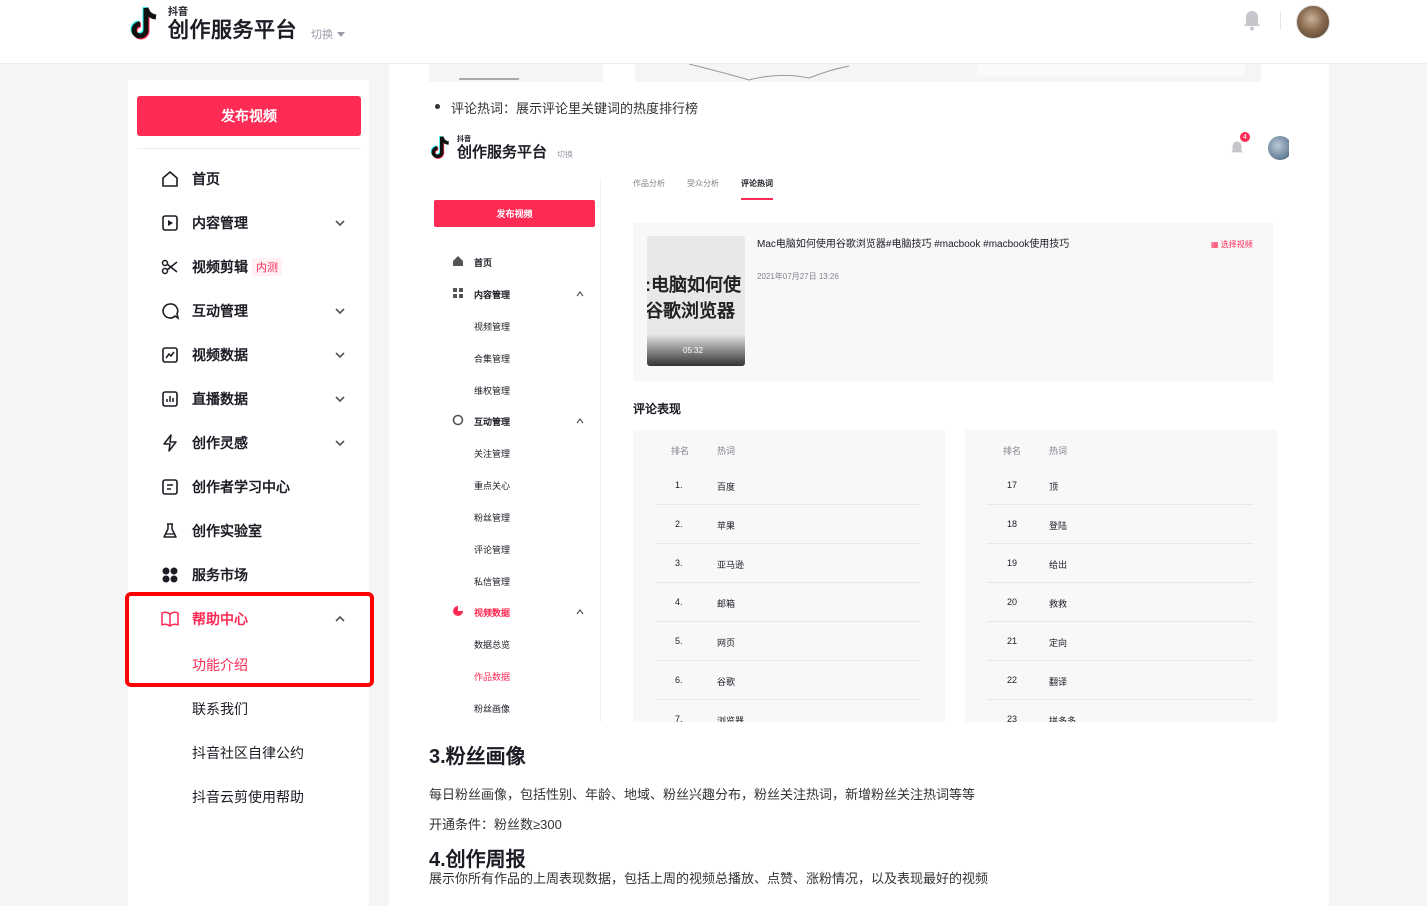 This screenshot has width=1427, height=906. I want to click on logo-title: 创作服务平台, so click(232, 30).